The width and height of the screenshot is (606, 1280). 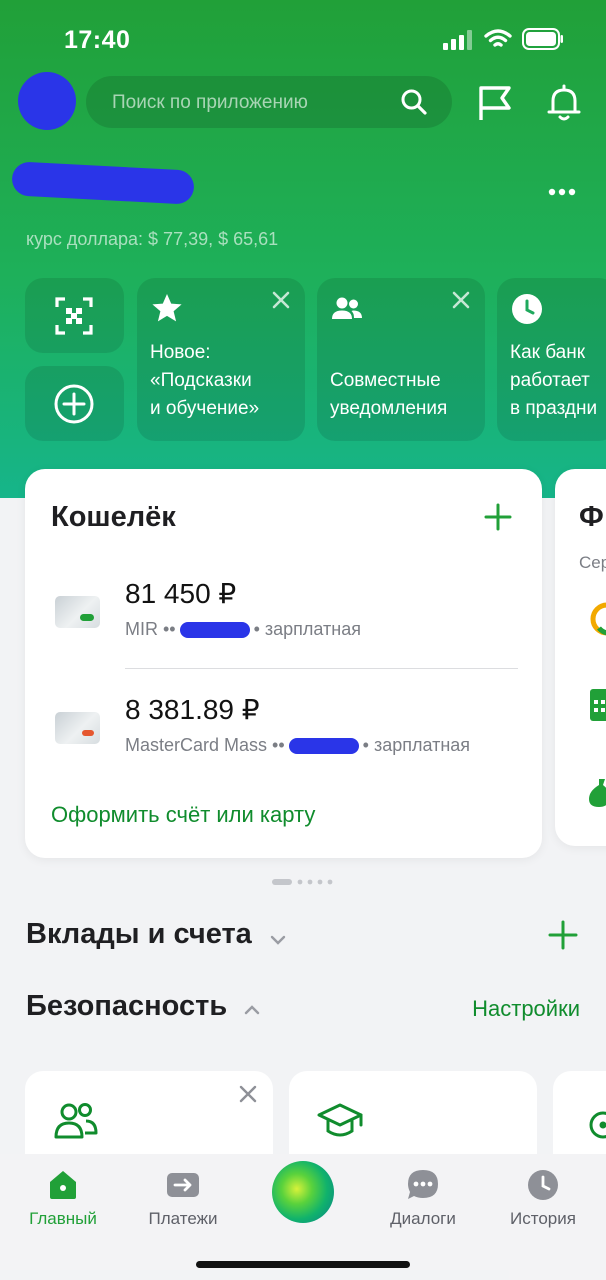 I want to click on history-icon, so click(x=543, y=1185).